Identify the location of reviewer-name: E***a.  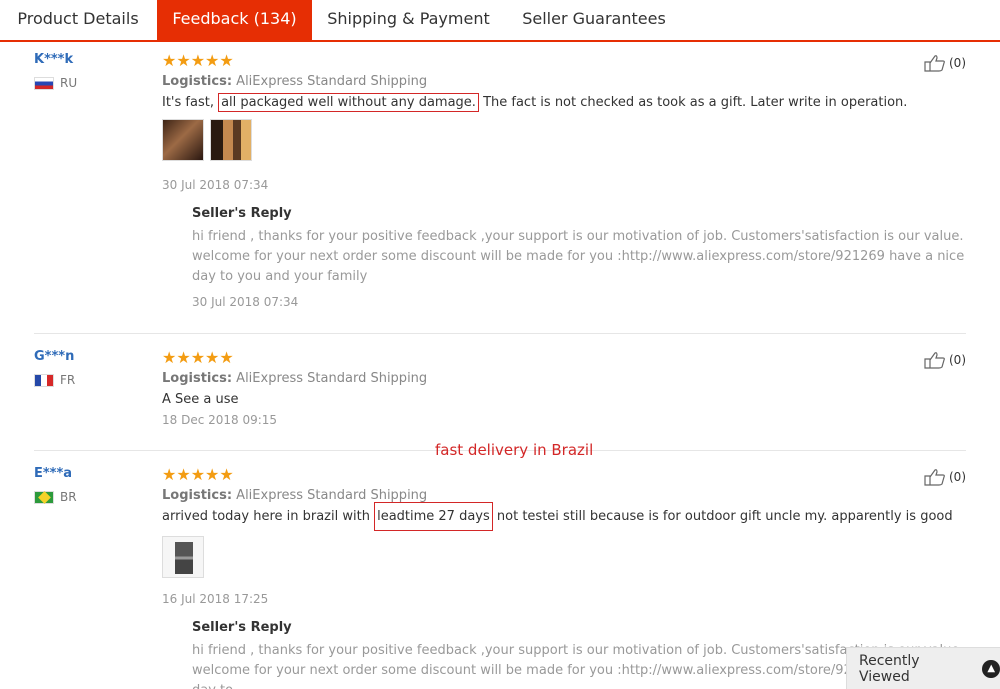
(53, 473).